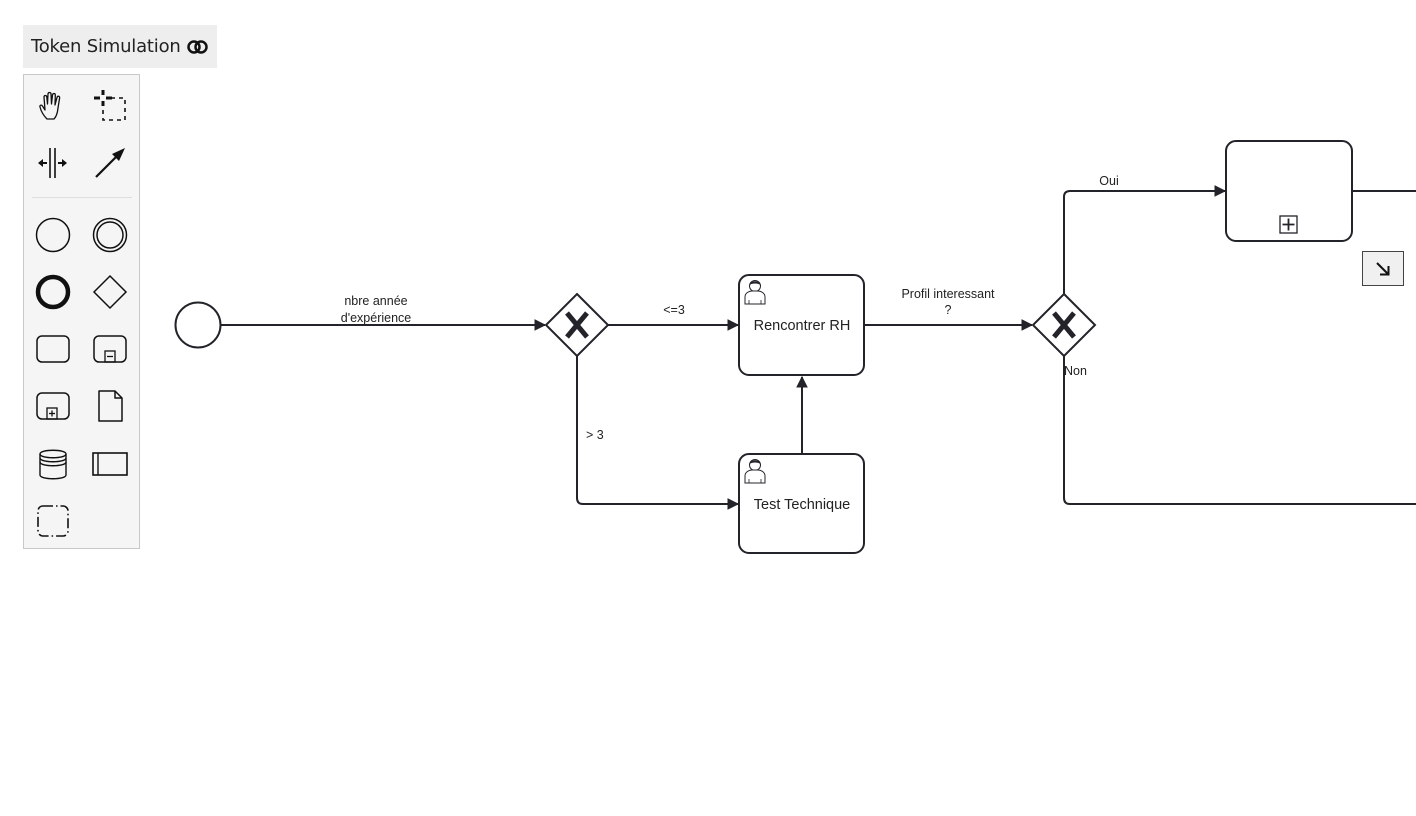  What do you see at coordinates (1064, 325) in the screenshot?
I see `exclusive-gateway-profil` at bounding box center [1064, 325].